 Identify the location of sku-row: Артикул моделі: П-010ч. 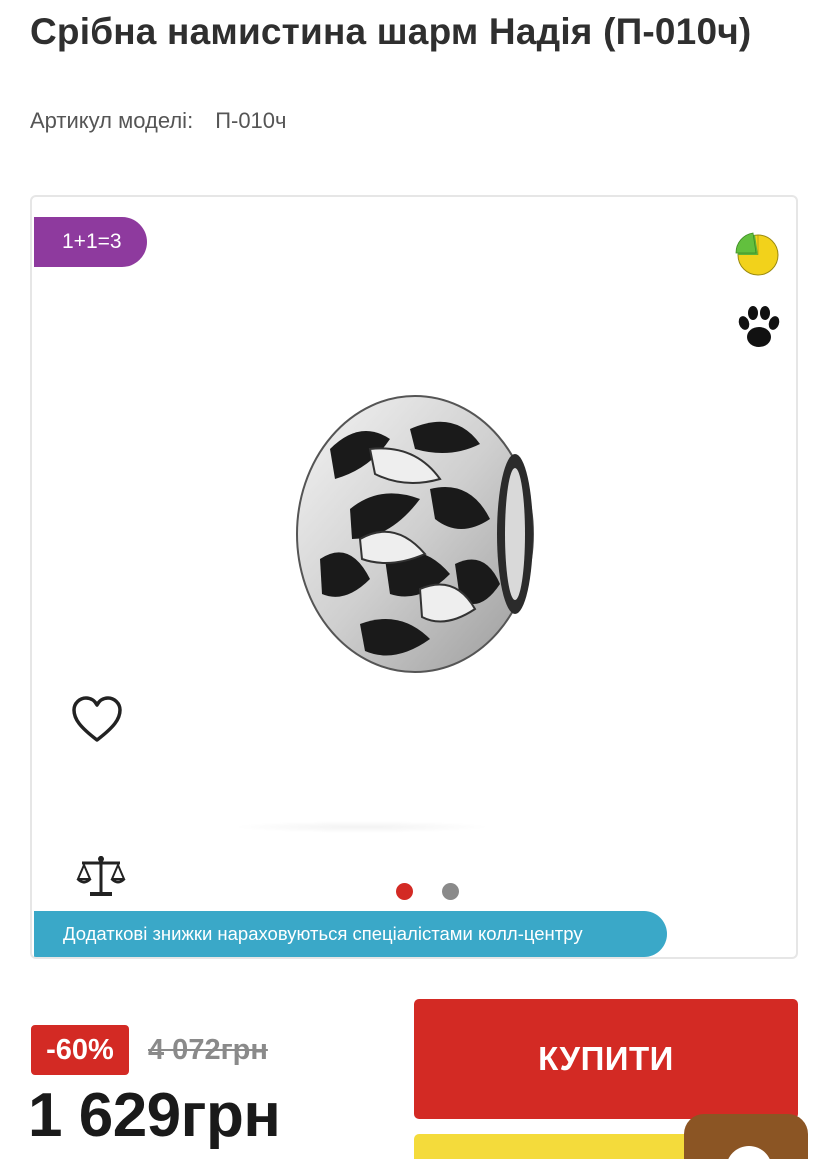
(158, 121).